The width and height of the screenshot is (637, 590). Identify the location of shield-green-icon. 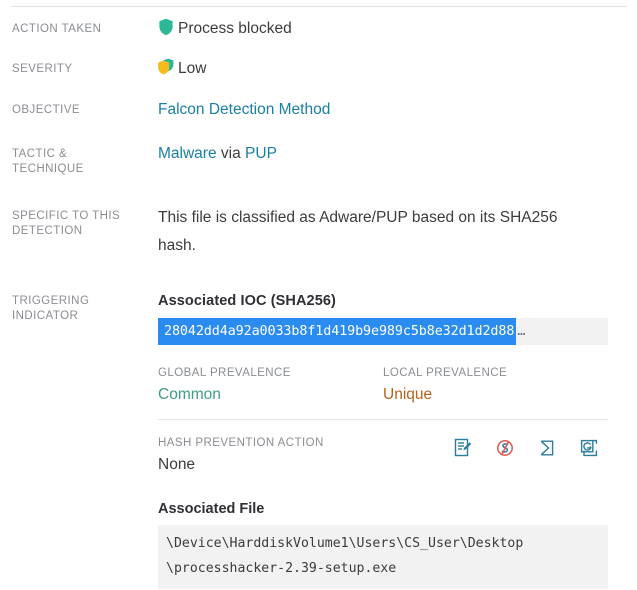
(166, 27).